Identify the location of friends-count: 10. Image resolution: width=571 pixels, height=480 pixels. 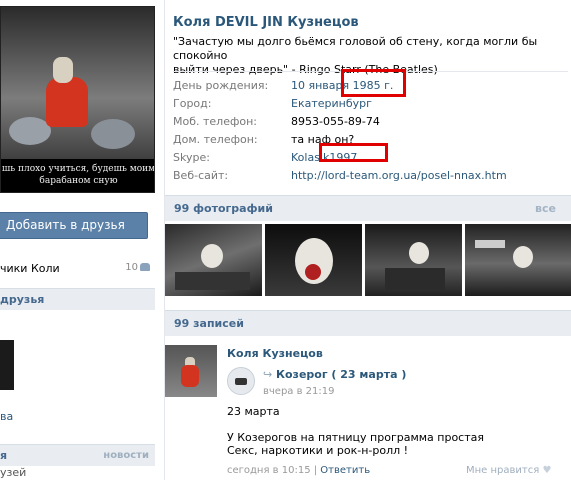
(137, 267).